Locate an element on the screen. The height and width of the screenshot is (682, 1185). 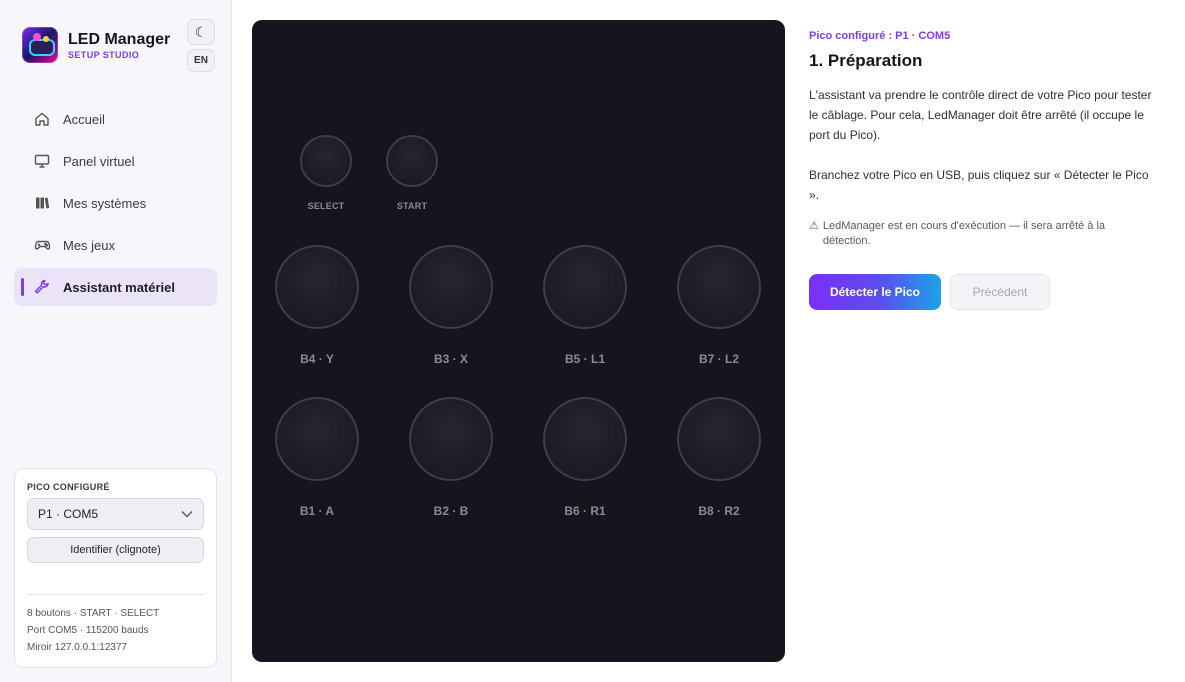
arcade-button-label: B2 · B is located at coordinates (451, 511).